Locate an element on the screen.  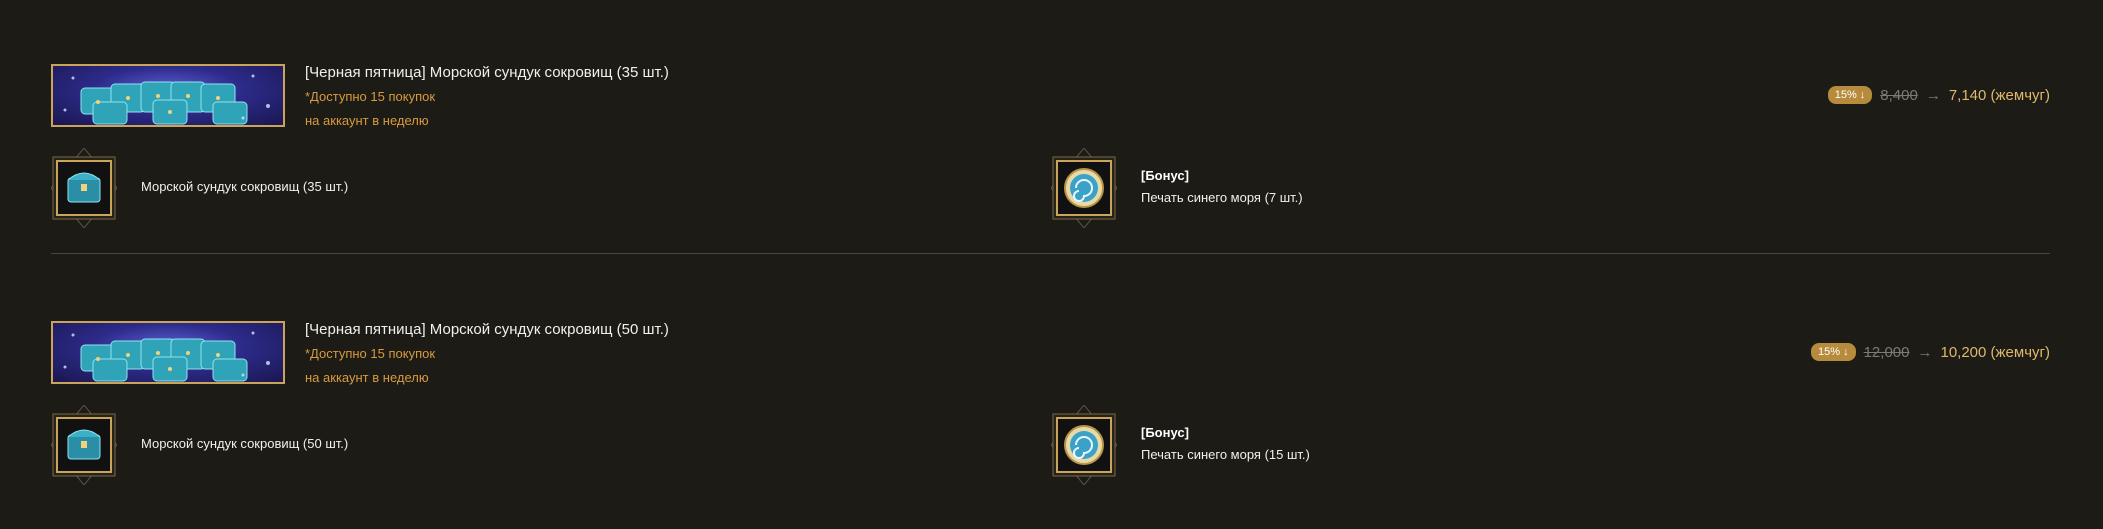
price-block: 15% ↓ 12,000 → 10,200 (жемчуг) is located at coordinates (1930, 352).